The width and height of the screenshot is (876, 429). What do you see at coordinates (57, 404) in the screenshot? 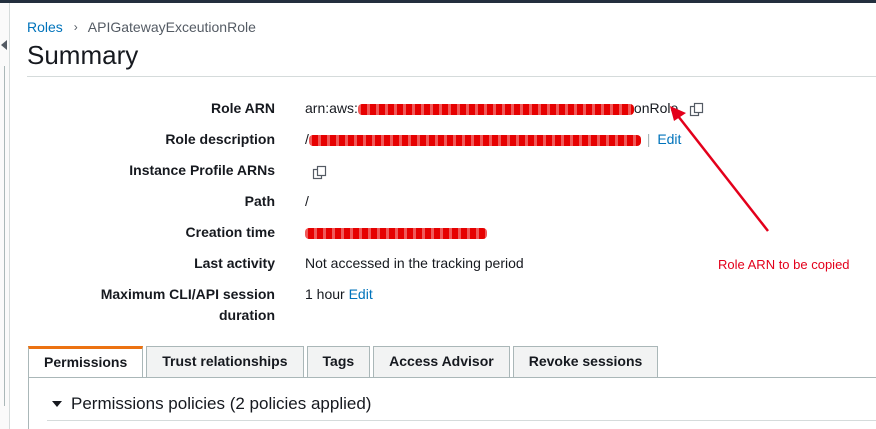
I see `caret-down-icon` at bounding box center [57, 404].